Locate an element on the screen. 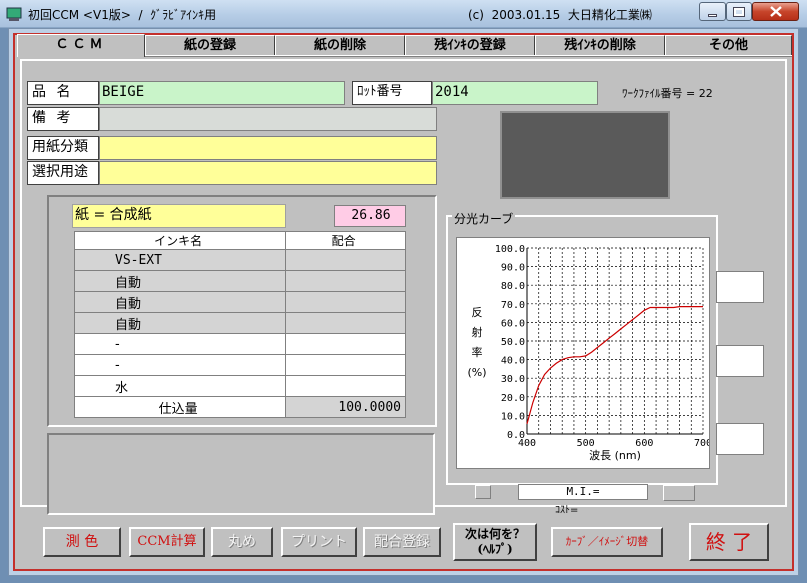 This screenshot has width=807, height=583. ink-name-header: インキ名 is located at coordinates (180, 240).